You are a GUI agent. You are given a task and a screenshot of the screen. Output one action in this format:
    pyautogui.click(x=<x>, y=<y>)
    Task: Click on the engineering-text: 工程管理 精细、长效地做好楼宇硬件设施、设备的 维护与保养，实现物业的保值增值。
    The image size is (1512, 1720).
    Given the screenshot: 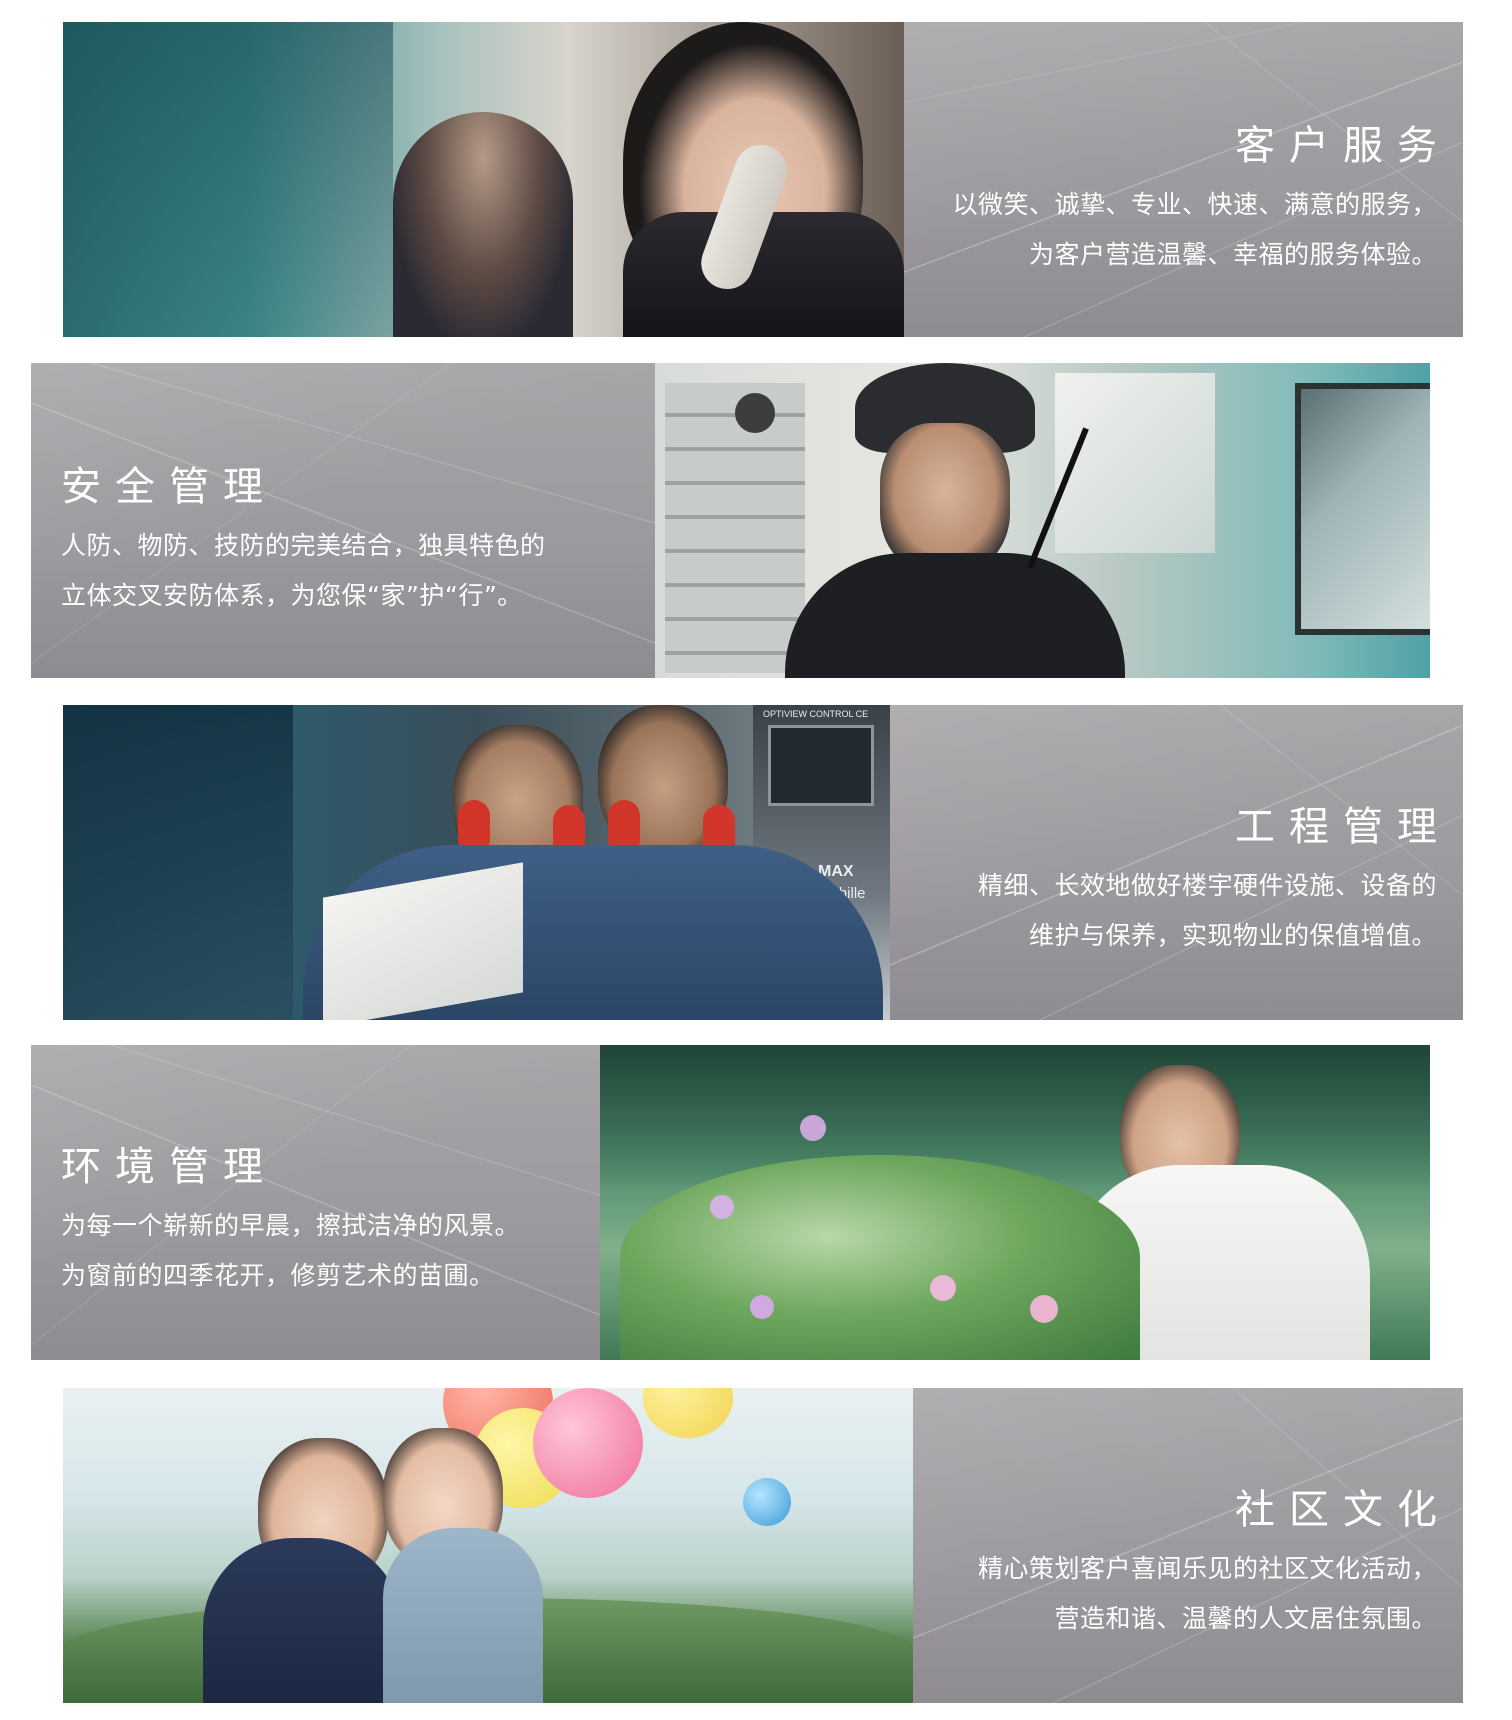 What is the action you would take?
    pyautogui.click(x=1207, y=882)
    